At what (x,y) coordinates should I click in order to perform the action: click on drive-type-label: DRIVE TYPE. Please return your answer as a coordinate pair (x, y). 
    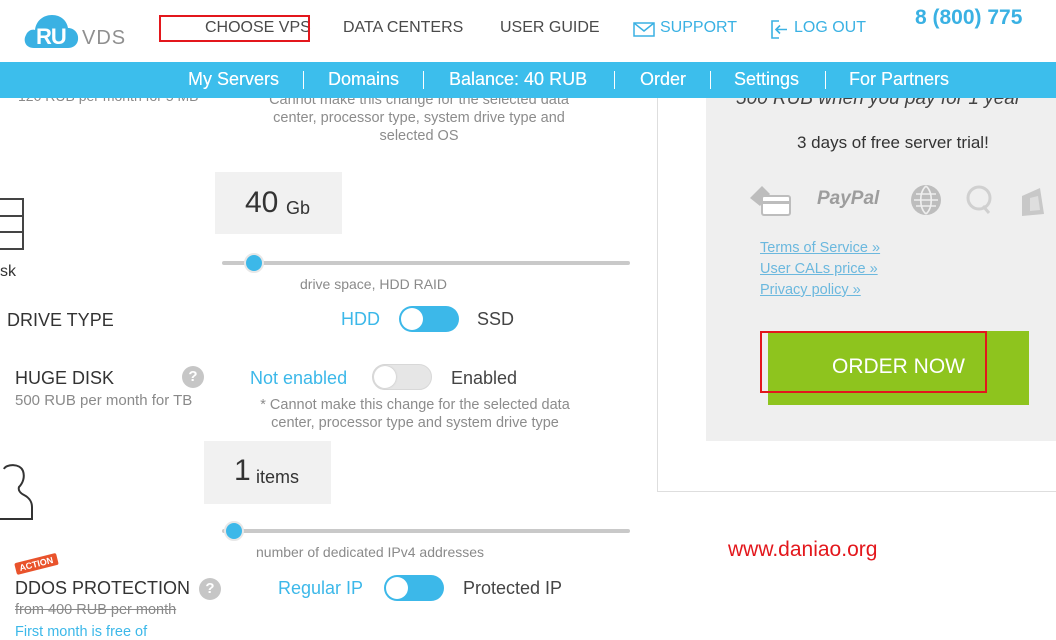
    Looking at the image, I should click on (60, 320).